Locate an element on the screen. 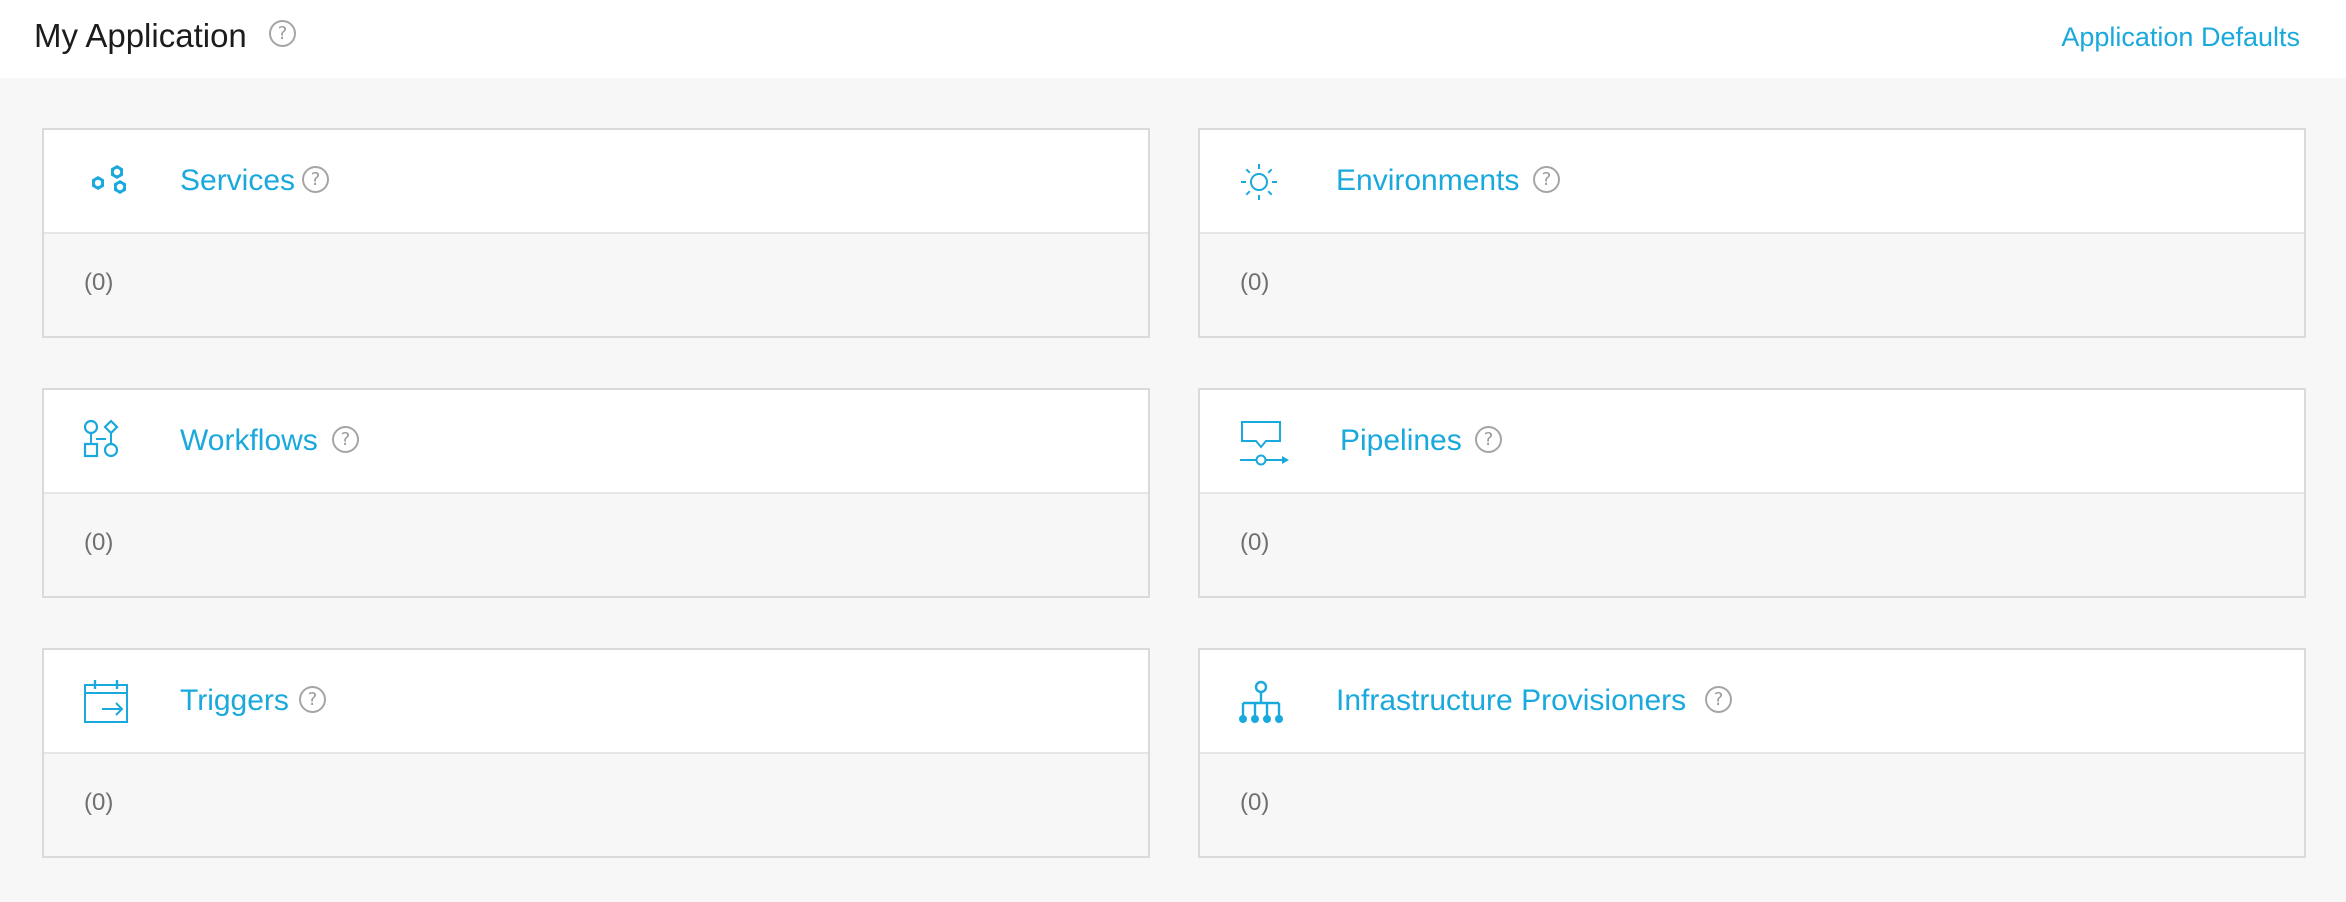 The width and height of the screenshot is (2346, 902). workflows-title-link: Workflows is located at coordinates (249, 441).